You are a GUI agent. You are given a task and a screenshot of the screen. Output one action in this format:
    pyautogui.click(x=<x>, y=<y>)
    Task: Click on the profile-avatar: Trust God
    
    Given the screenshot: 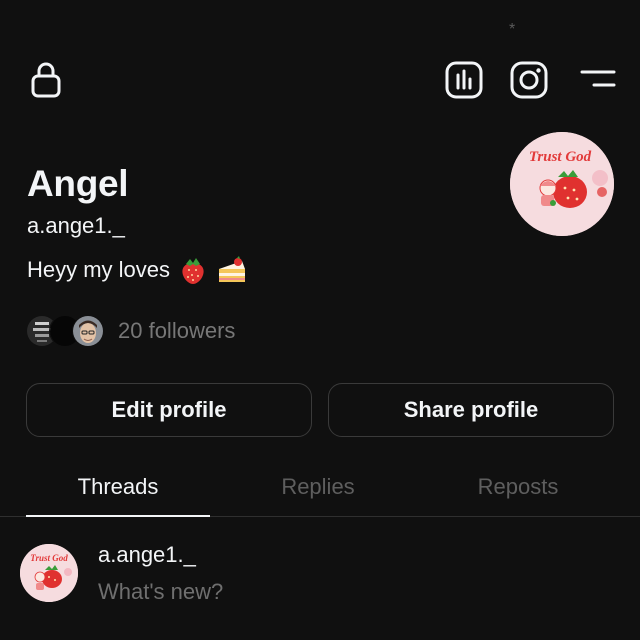 What is the action you would take?
    pyautogui.click(x=562, y=184)
    